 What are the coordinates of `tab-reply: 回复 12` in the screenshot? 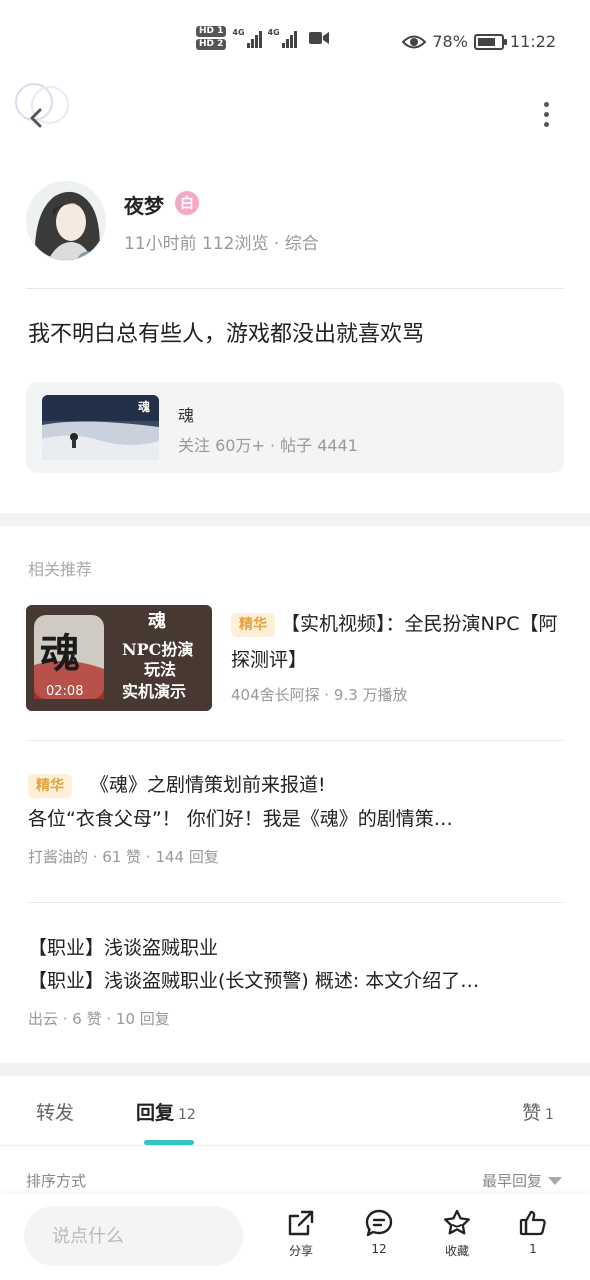 It's located at (166, 1111).